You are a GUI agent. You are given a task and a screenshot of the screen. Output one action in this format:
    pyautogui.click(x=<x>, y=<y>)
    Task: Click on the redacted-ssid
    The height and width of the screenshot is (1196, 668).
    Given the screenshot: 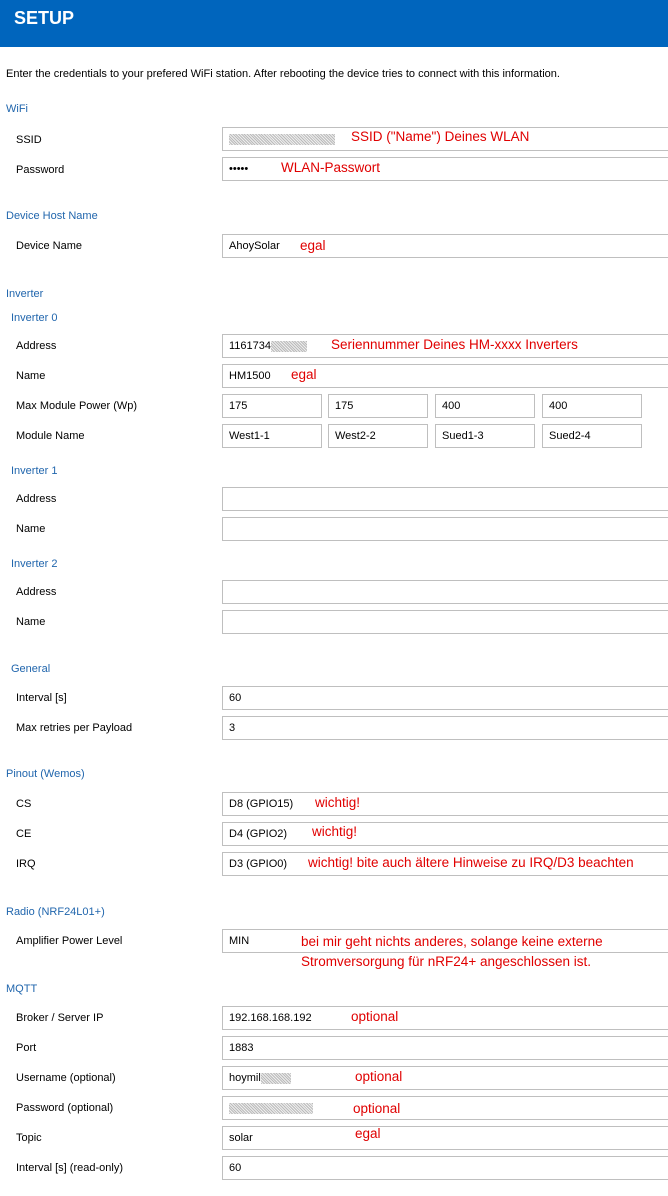 What is the action you would take?
    pyautogui.click(x=282, y=139)
    